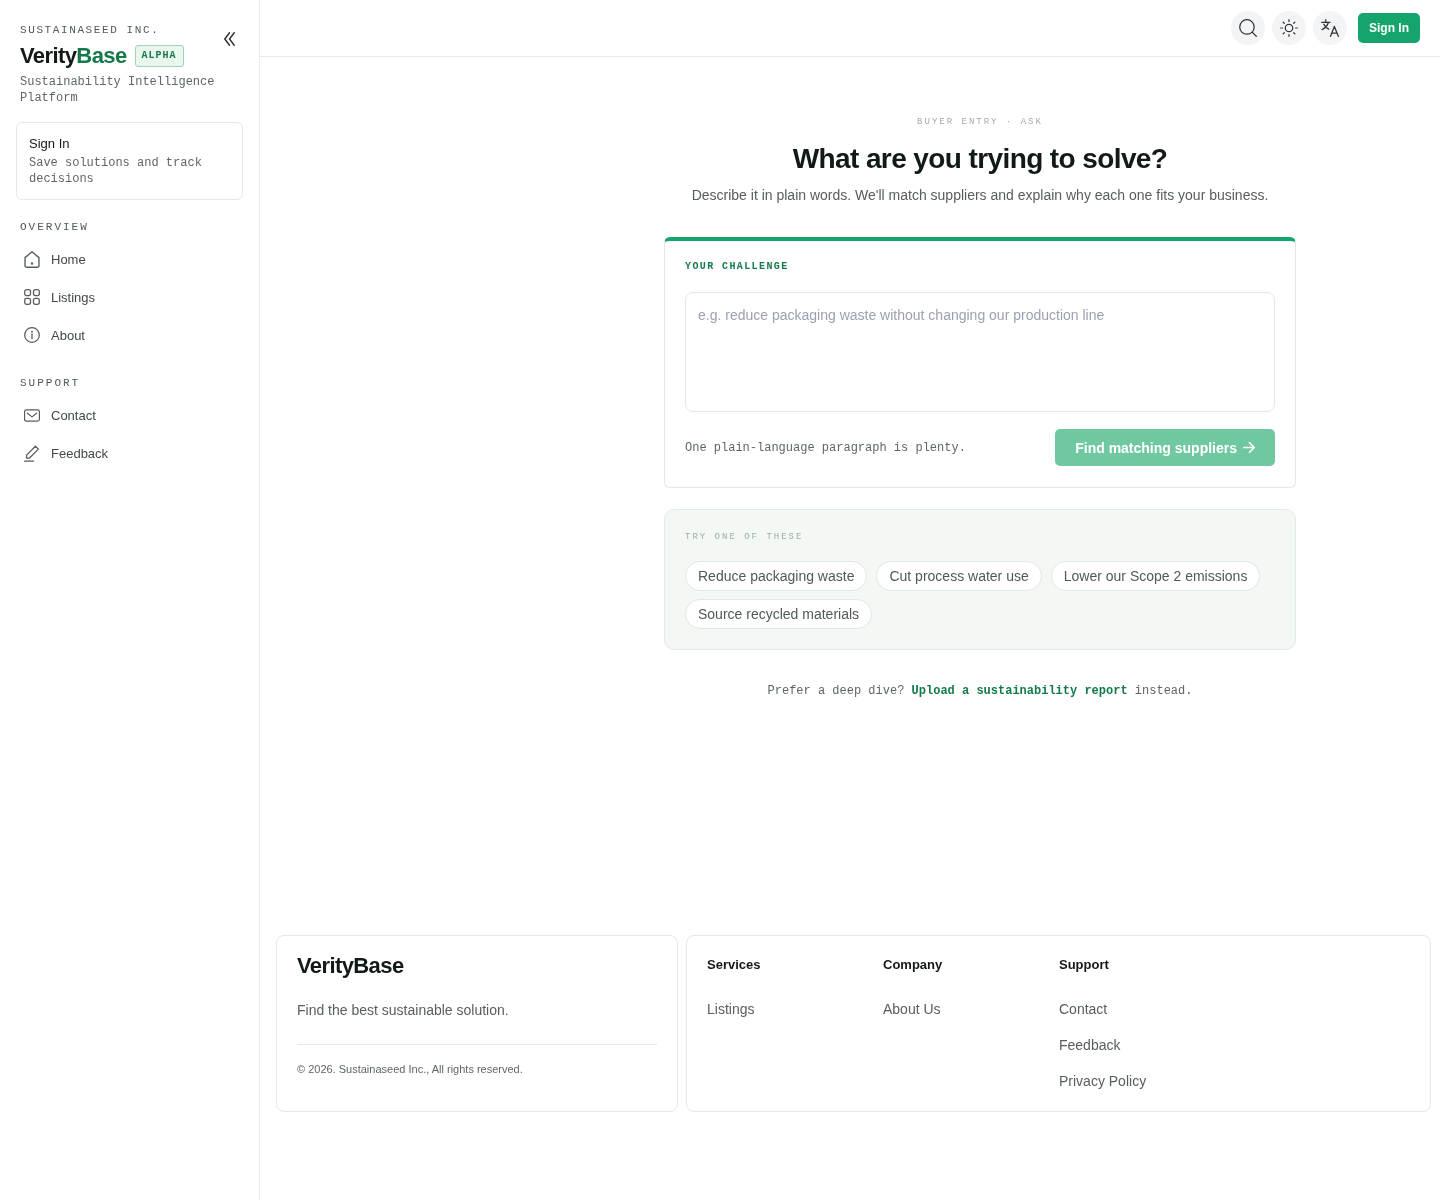 Image resolution: width=1440 pixels, height=1200 pixels. I want to click on challenge-input: e.g. reduce packaging waste without changing our production line, so click(980, 352).